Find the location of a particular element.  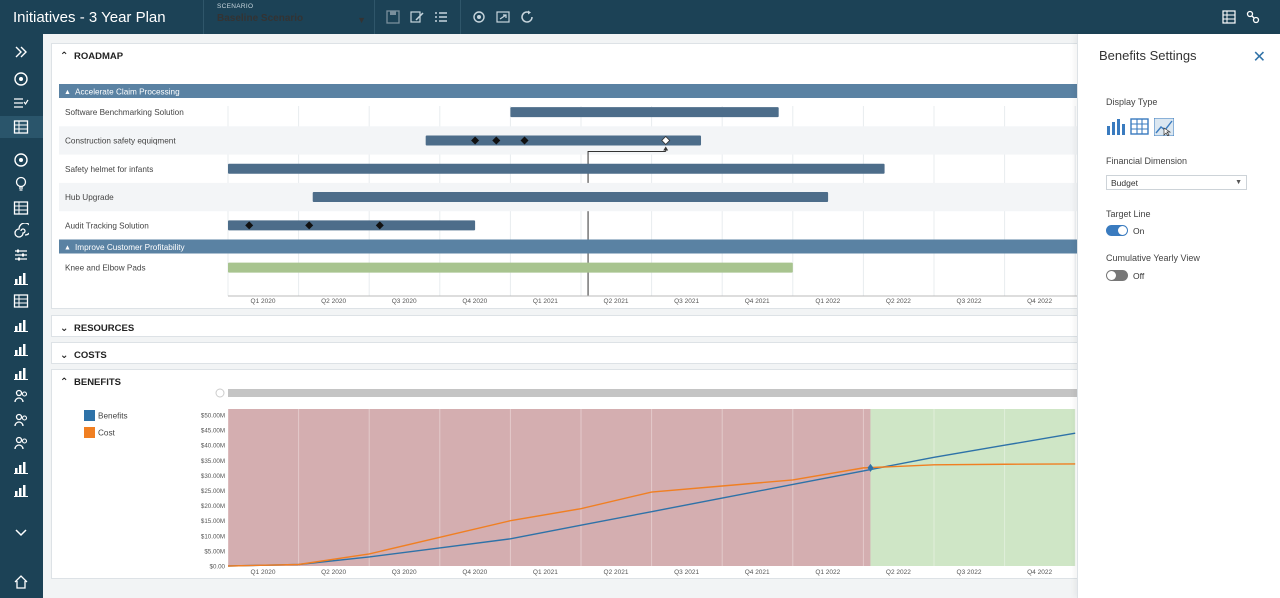

x-tick-label: Q4 2021 is located at coordinates (757, 572).